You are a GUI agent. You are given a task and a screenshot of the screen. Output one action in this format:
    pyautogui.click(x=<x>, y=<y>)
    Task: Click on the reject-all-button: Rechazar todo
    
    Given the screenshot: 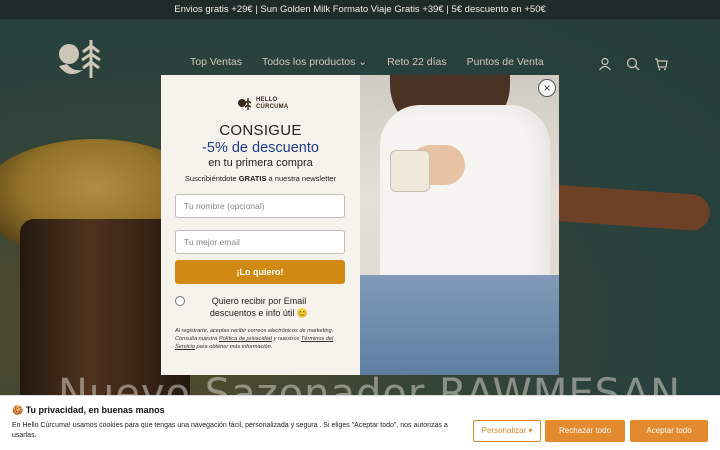 What is the action you would take?
    pyautogui.click(x=585, y=431)
    